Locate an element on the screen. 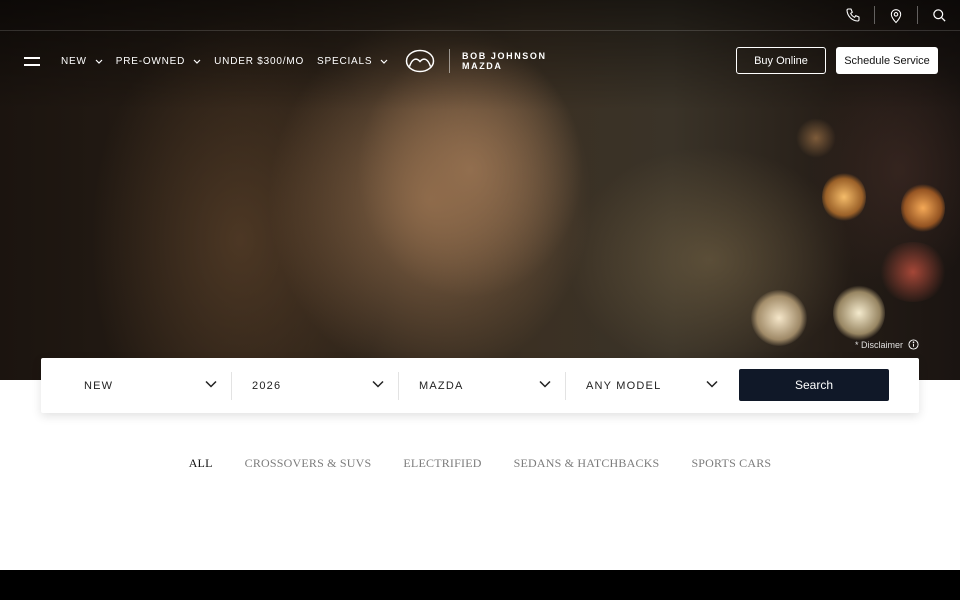 The height and width of the screenshot is (600, 960). tab-all: ALL is located at coordinates (201, 463).